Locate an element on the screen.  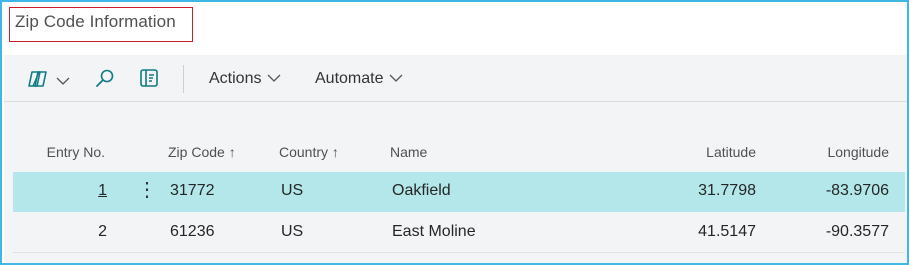
column-header-longitude: Longitude is located at coordinates (836, 152).